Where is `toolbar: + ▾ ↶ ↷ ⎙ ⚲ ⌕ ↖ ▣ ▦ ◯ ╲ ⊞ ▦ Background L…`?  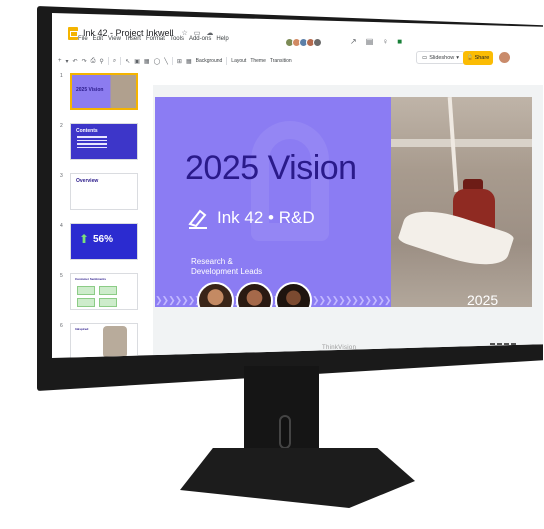
toolbar: + ▾ ↶ ↷ ⎙ ⚲ ⌕ ↖ ▣ ▦ ◯ ╲ ⊞ ▦ Background L… is located at coordinates (238, 61).